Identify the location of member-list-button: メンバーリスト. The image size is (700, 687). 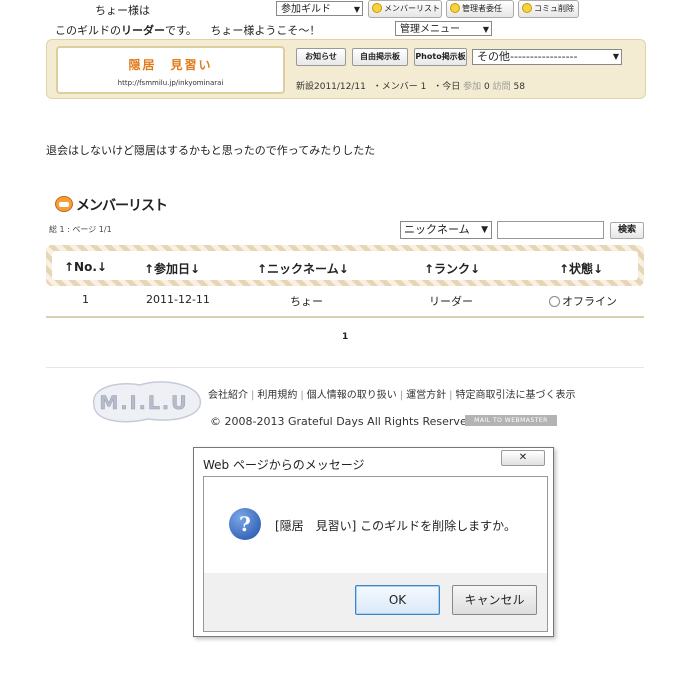
(405, 9).